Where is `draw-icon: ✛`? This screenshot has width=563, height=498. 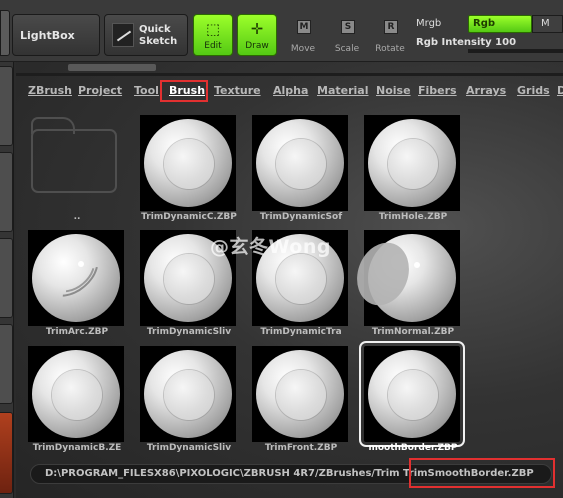
draw-icon: ✛ is located at coordinates (257, 29).